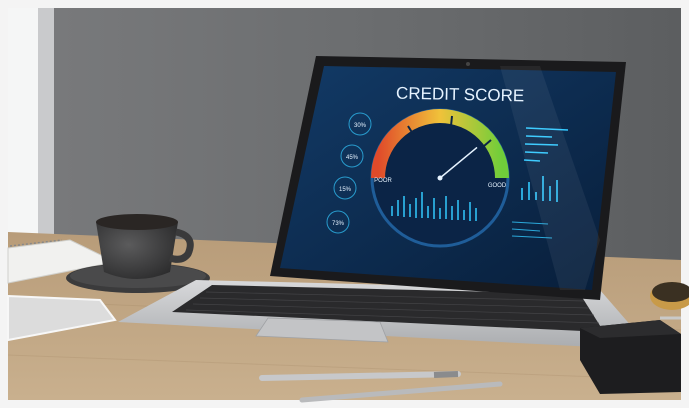  Describe the element at coordinates (383, 181) in the screenshot. I see `gauge-low-label: POOR` at that location.